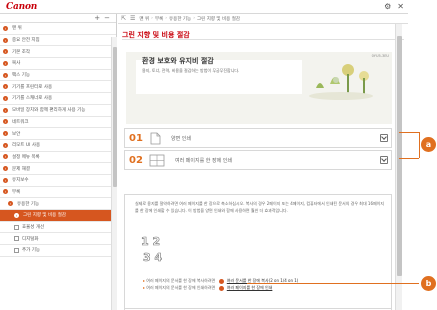 The height and width of the screenshot is (310, 437). Describe the element at coordinates (428, 283) in the screenshot. I see `callout-b: b` at that location.